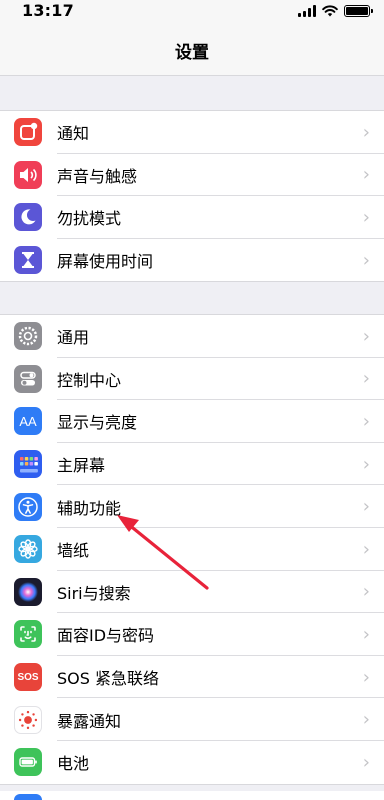  Describe the element at coordinates (89, 721) in the screenshot. I see `settings-row-label: 暴露通知` at that location.